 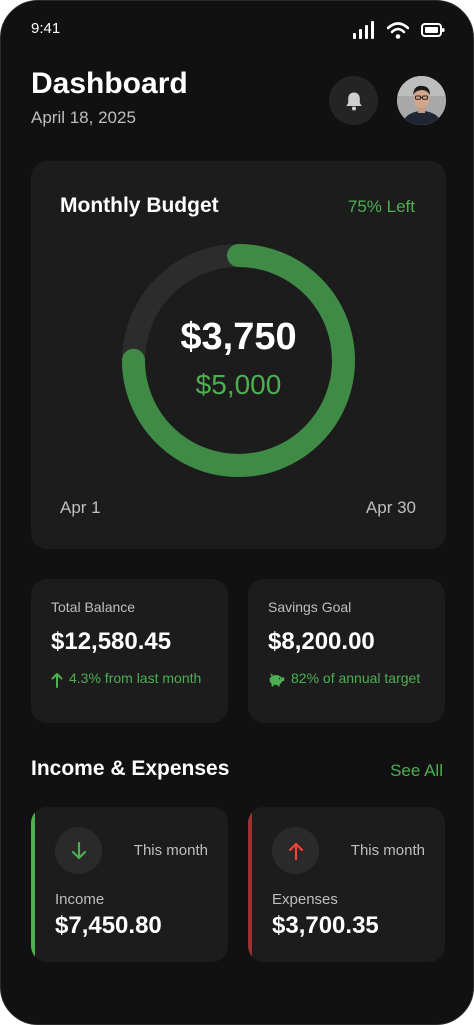 What do you see at coordinates (390, 507) in the screenshot?
I see `budget-end-date: Apr 30` at bounding box center [390, 507].